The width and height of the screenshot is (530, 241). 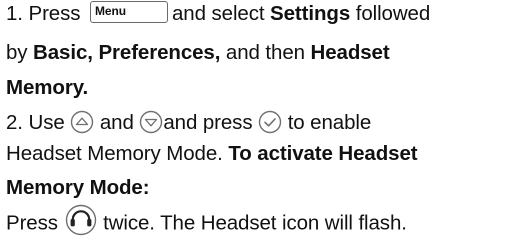 What do you see at coordinates (38, 122) in the screenshot?
I see `step-2-use: 2. Use` at bounding box center [38, 122].